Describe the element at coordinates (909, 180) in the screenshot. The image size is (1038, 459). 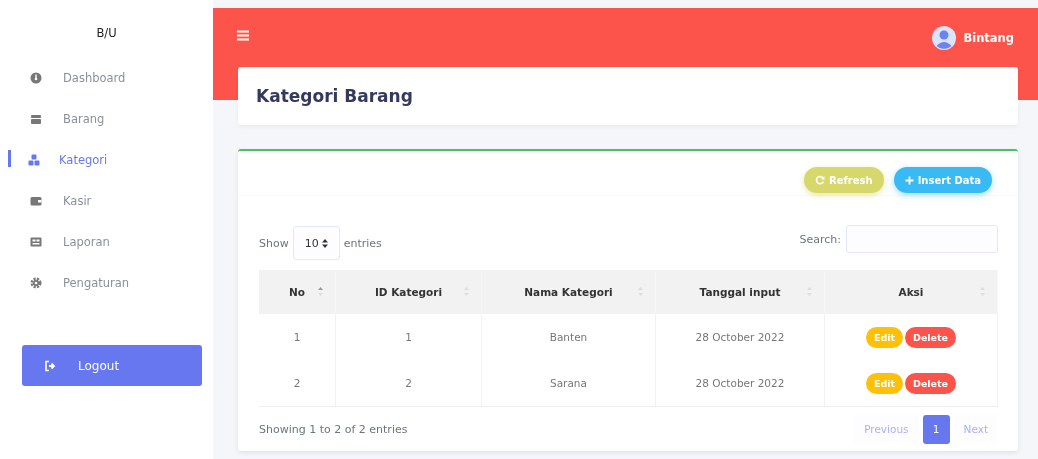
I see `plus-icon` at that location.